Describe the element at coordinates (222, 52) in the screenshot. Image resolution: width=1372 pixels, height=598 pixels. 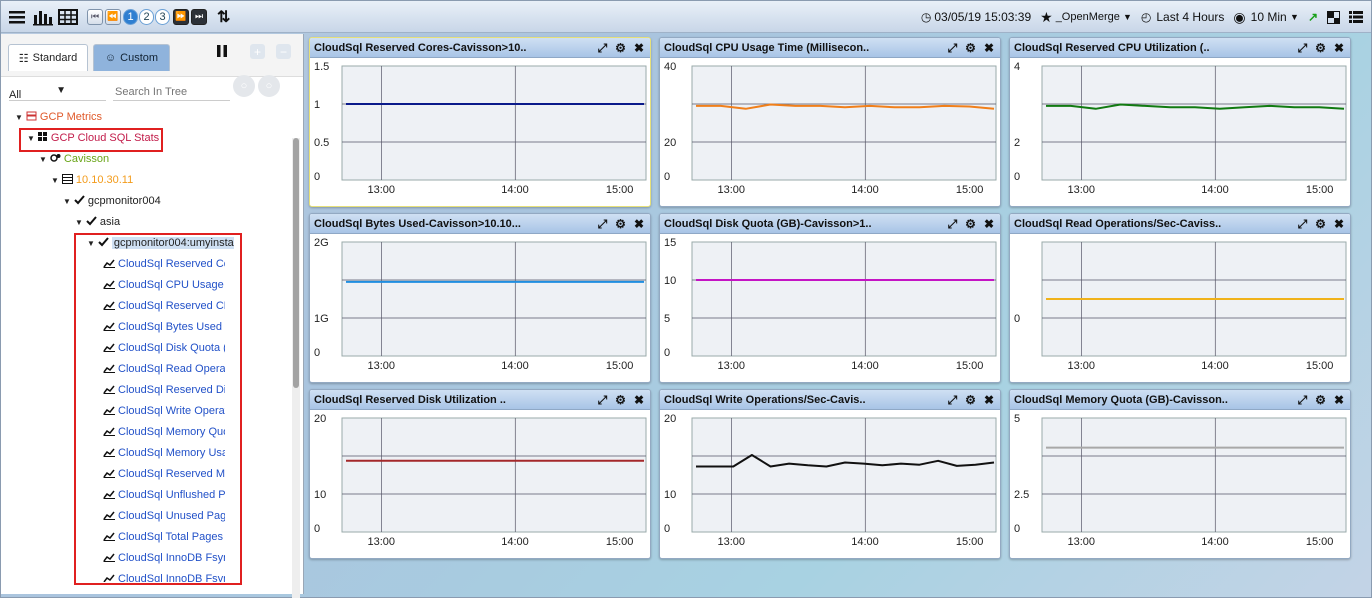
I see `pause-icon` at that location.